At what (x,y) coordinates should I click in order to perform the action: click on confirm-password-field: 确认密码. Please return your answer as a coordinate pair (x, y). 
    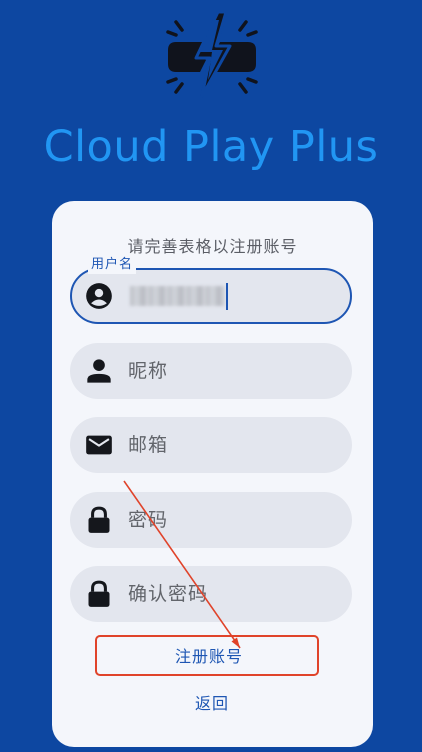
    Looking at the image, I should click on (211, 594).